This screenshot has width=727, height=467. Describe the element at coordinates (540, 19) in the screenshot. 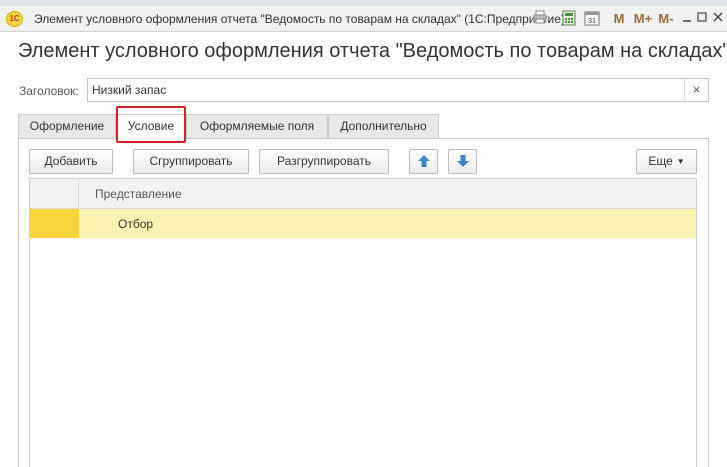

I see `print-icon` at that location.